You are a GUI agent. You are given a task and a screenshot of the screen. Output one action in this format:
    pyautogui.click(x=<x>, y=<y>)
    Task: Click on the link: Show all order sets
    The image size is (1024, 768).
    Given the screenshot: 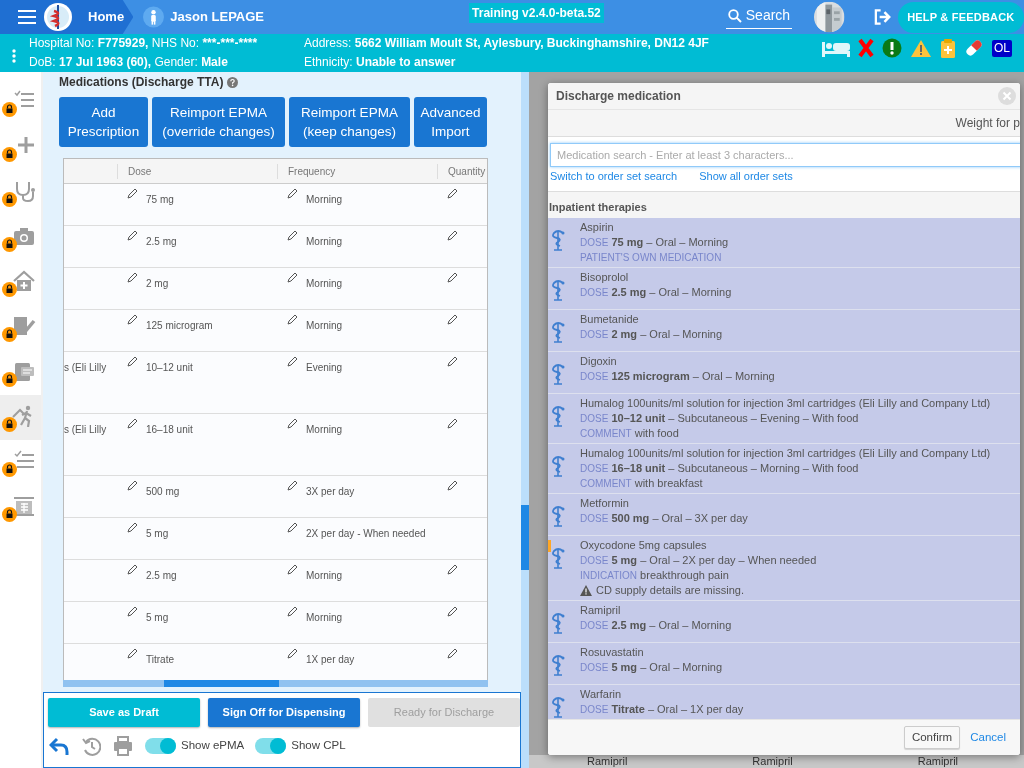 What is the action you would take?
    pyautogui.click(x=746, y=176)
    